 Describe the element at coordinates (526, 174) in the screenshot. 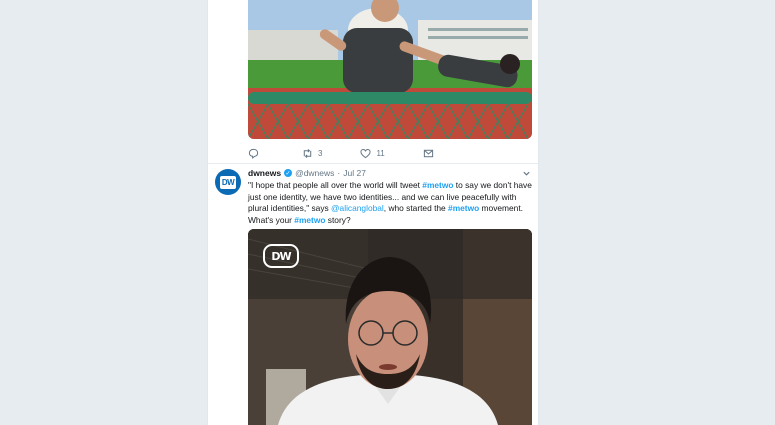

I see `chevron-down-icon` at that location.